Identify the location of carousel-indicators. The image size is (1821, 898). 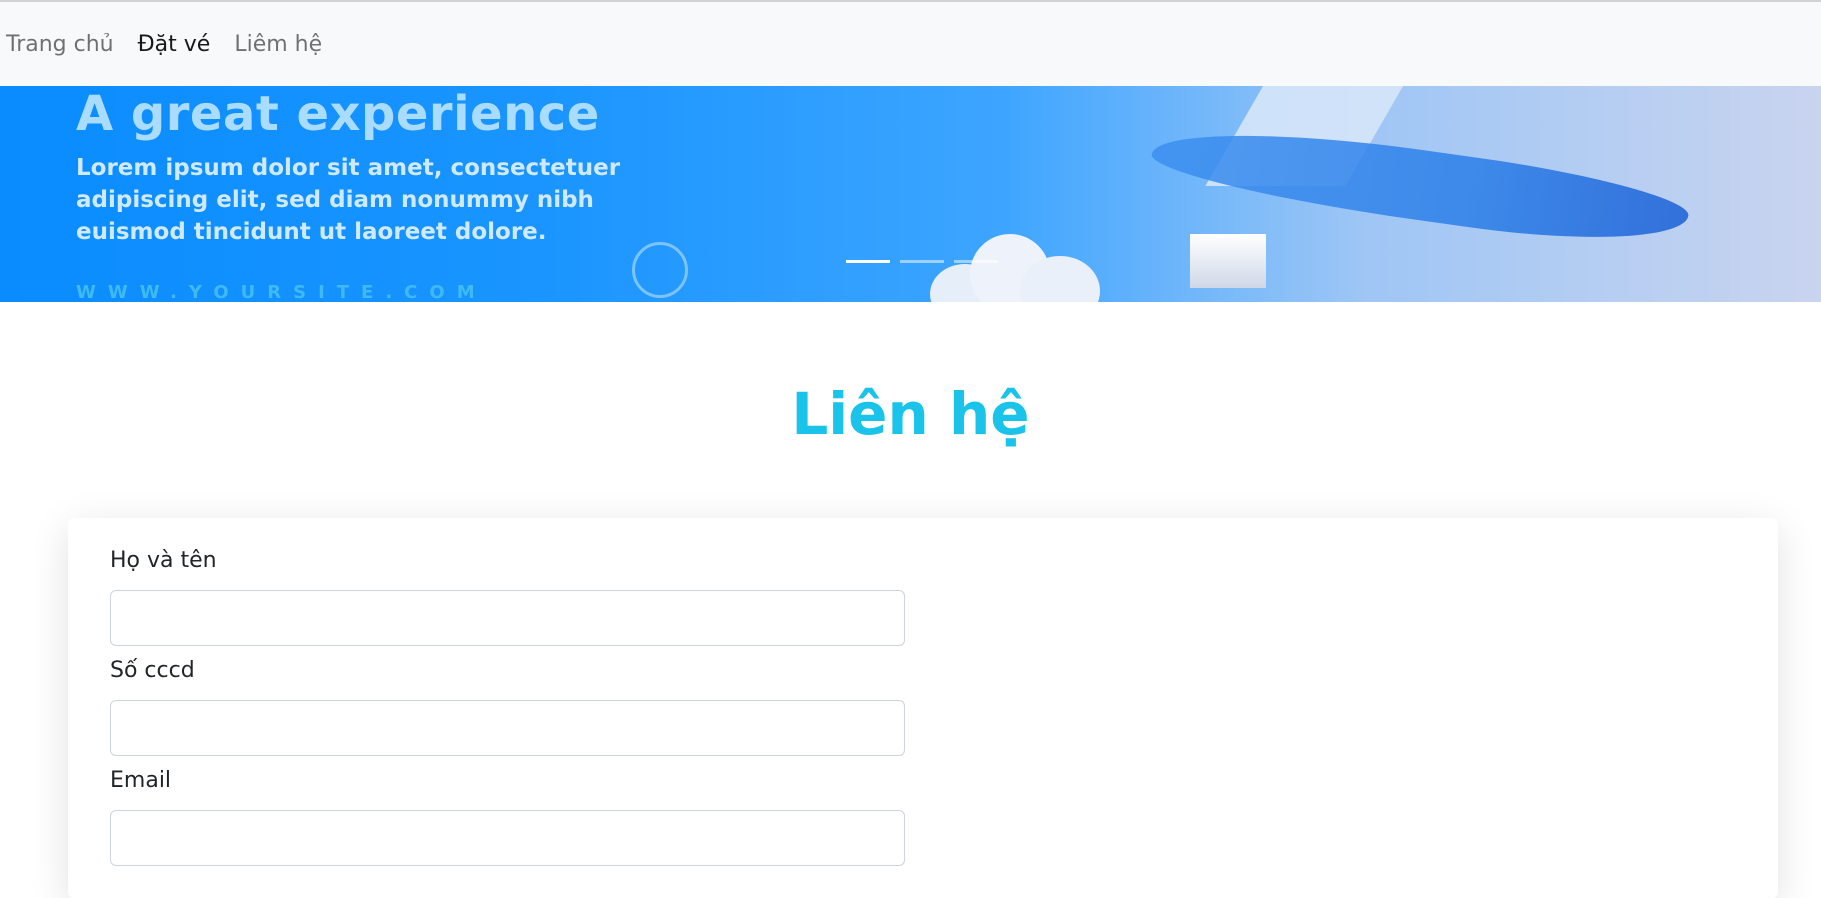
(922, 261).